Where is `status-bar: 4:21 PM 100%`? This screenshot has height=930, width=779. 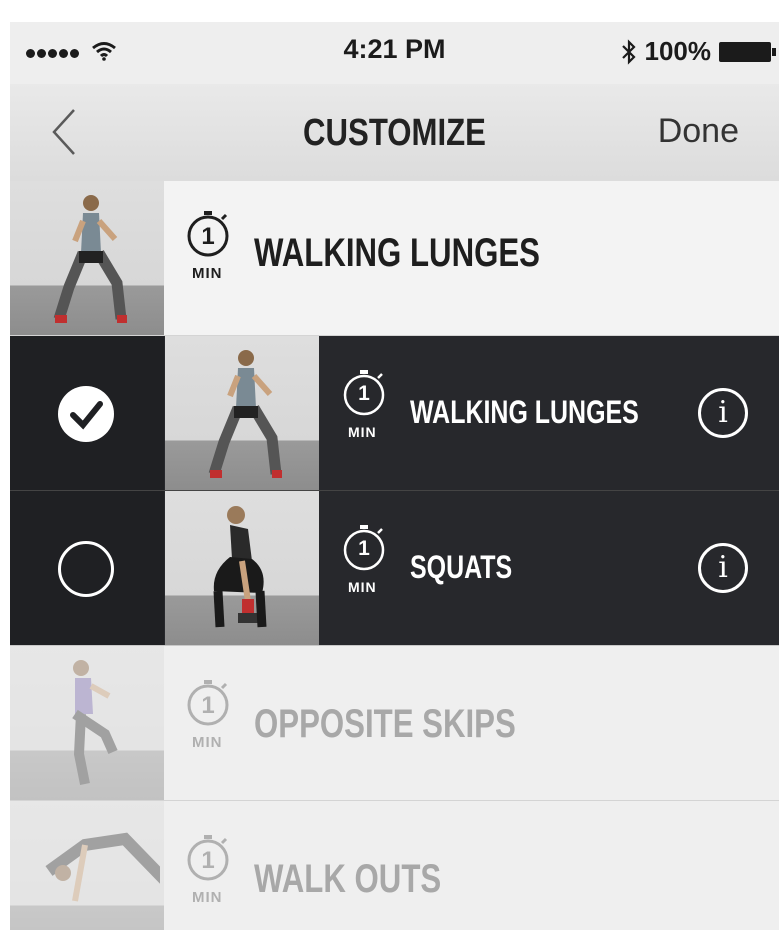
status-bar: 4:21 PM 100% is located at coordinates (394, 53).